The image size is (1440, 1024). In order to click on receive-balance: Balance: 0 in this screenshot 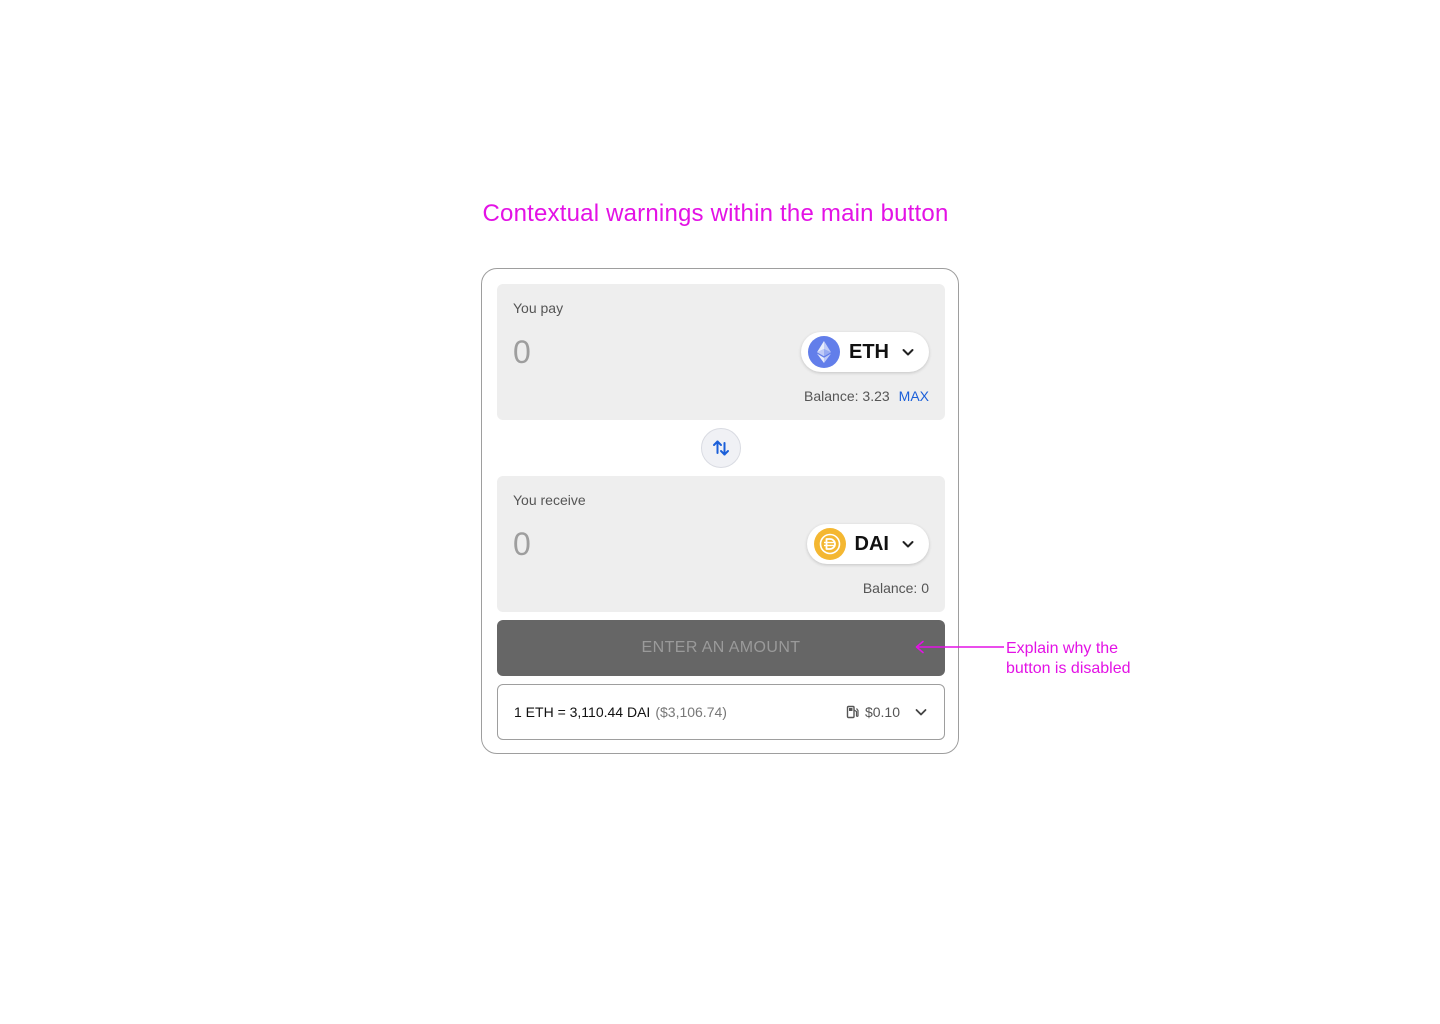, I will do `click(895, 588)`.